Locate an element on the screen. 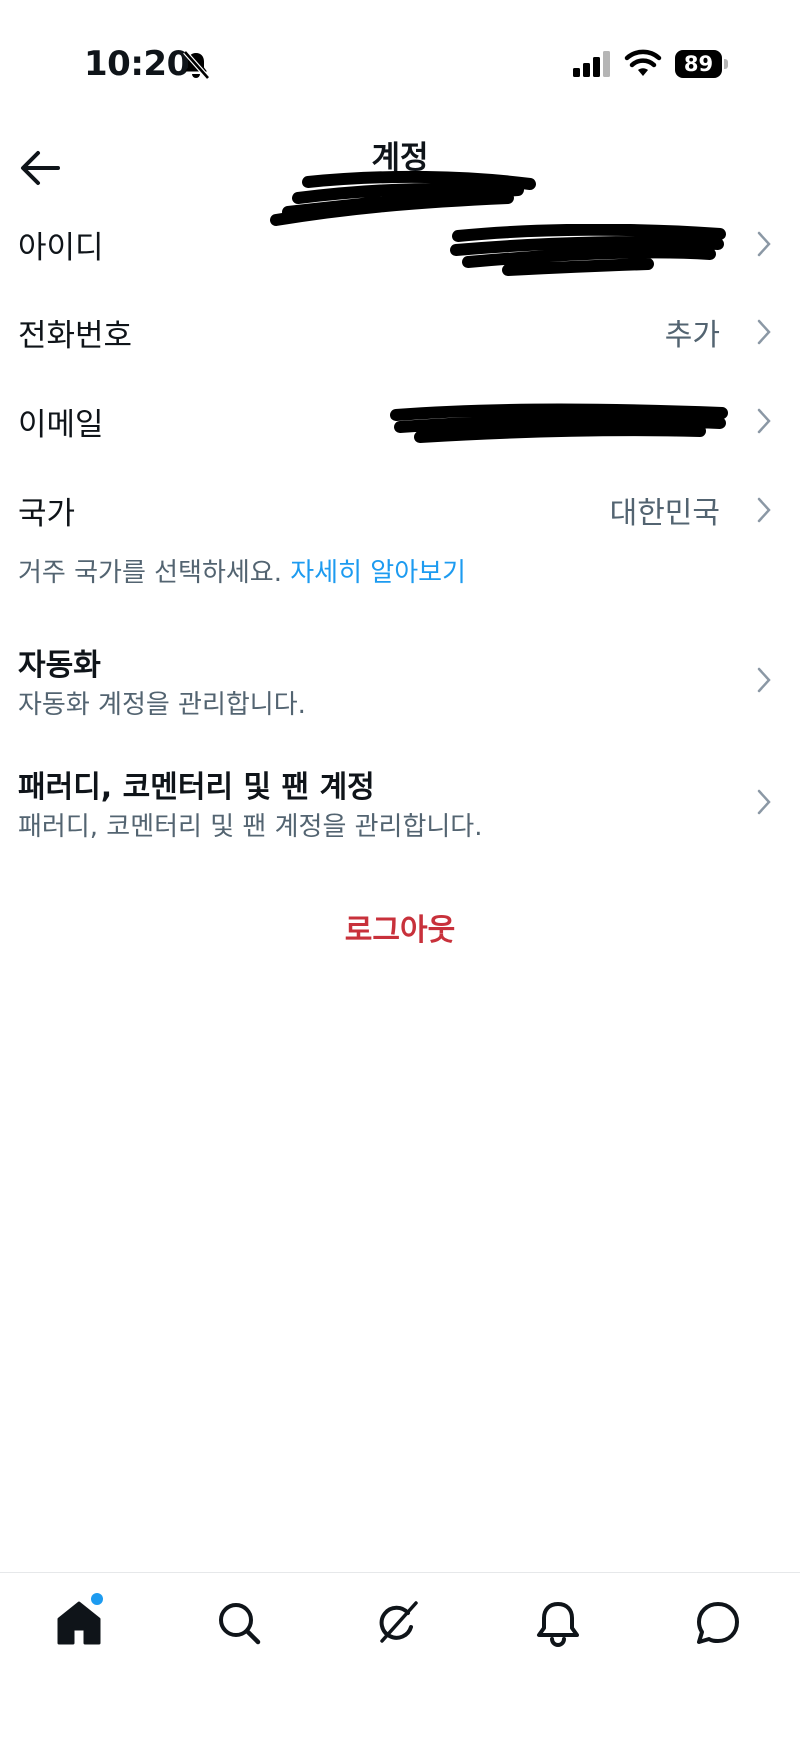  messages-icon is located at coordinates (718, 1623).